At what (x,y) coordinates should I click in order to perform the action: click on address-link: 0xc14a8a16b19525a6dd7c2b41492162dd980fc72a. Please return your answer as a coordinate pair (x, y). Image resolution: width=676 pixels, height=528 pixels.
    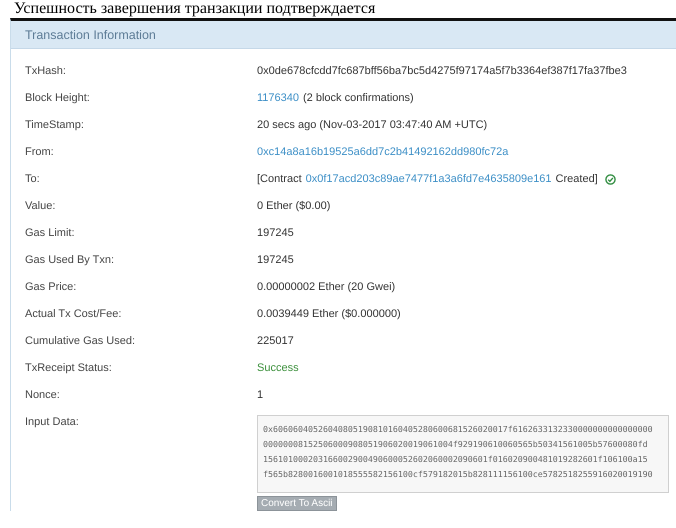
    Looking at the image, I should click on (382, 152).